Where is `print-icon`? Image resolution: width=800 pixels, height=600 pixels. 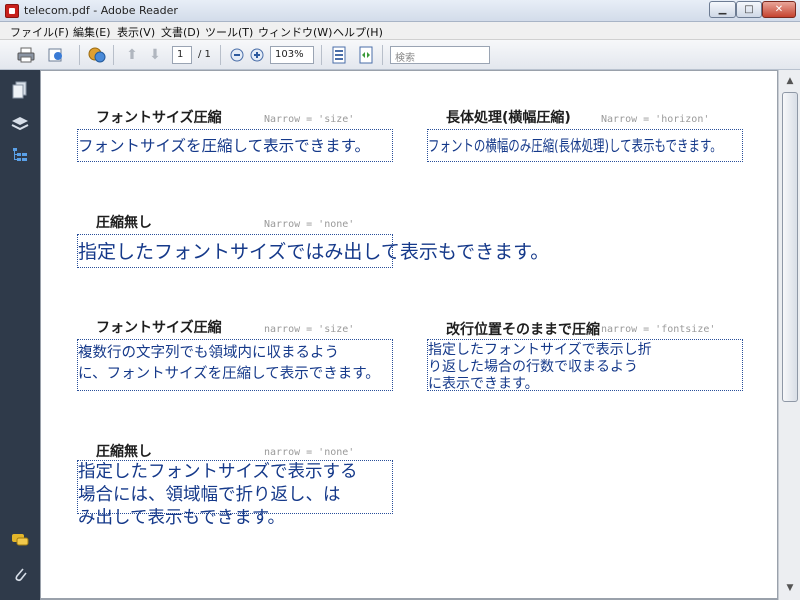
print-icon is located at coordinates (26, 55).